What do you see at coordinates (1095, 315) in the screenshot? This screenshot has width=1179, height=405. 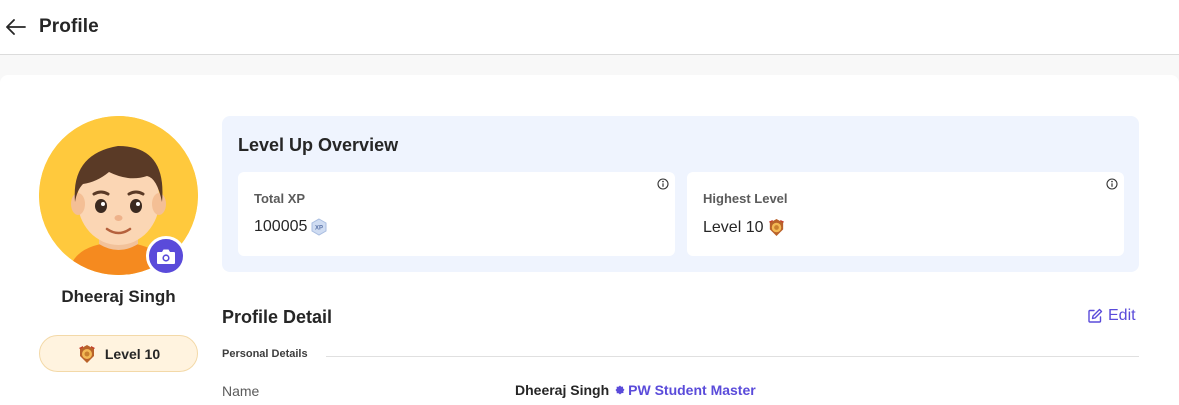 I see `edit-icon` at bounding box center [1095, 315].